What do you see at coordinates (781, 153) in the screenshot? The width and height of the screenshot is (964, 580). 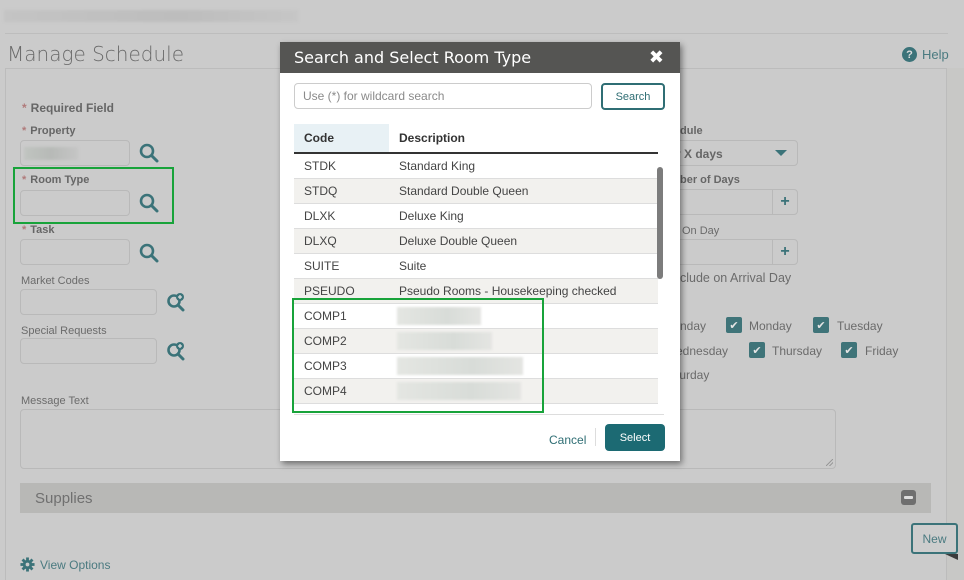 I see `chevron-down-icon` at bounding box center [781, 153].